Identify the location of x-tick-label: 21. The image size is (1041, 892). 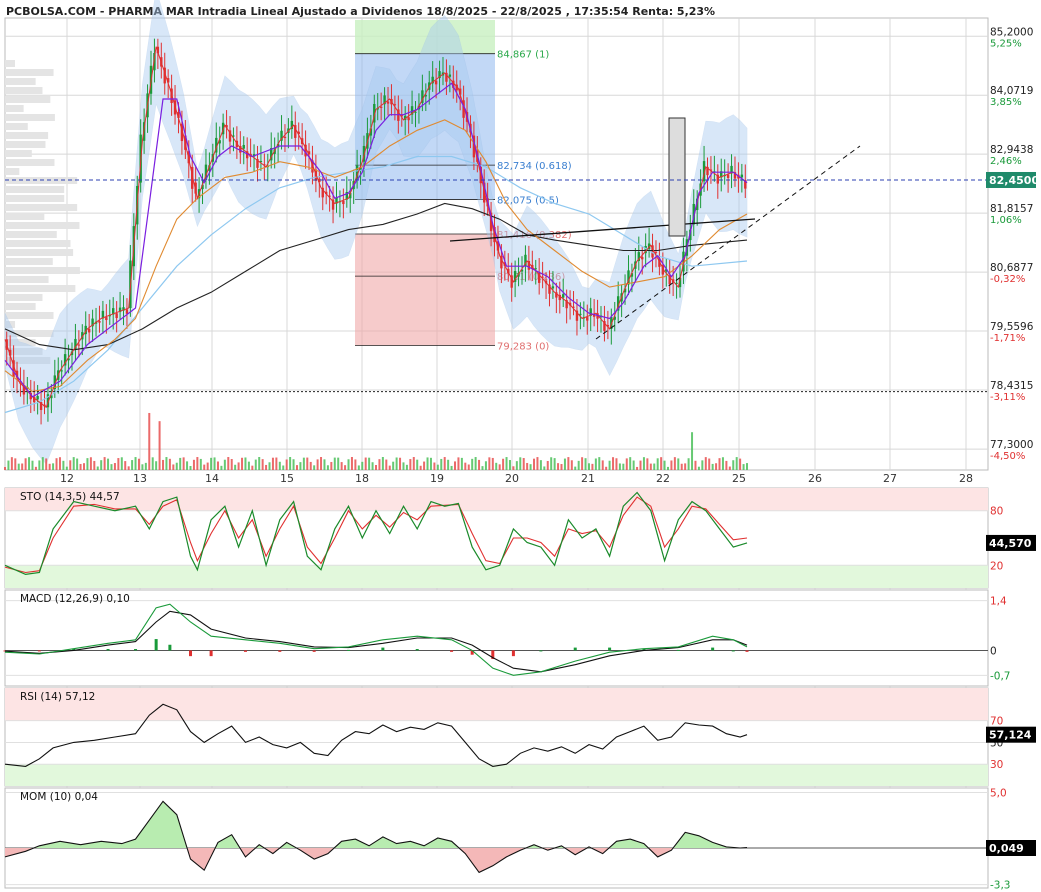
(588, 478).